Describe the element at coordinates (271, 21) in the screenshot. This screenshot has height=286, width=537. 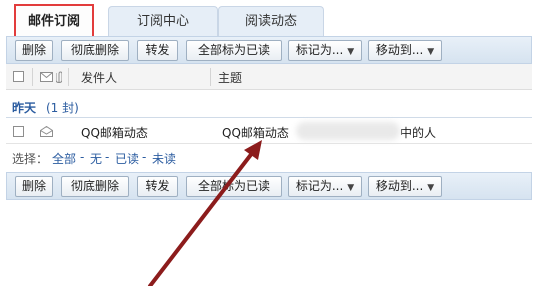
I see `tab-reading-feed: 阅读动态` at that location.